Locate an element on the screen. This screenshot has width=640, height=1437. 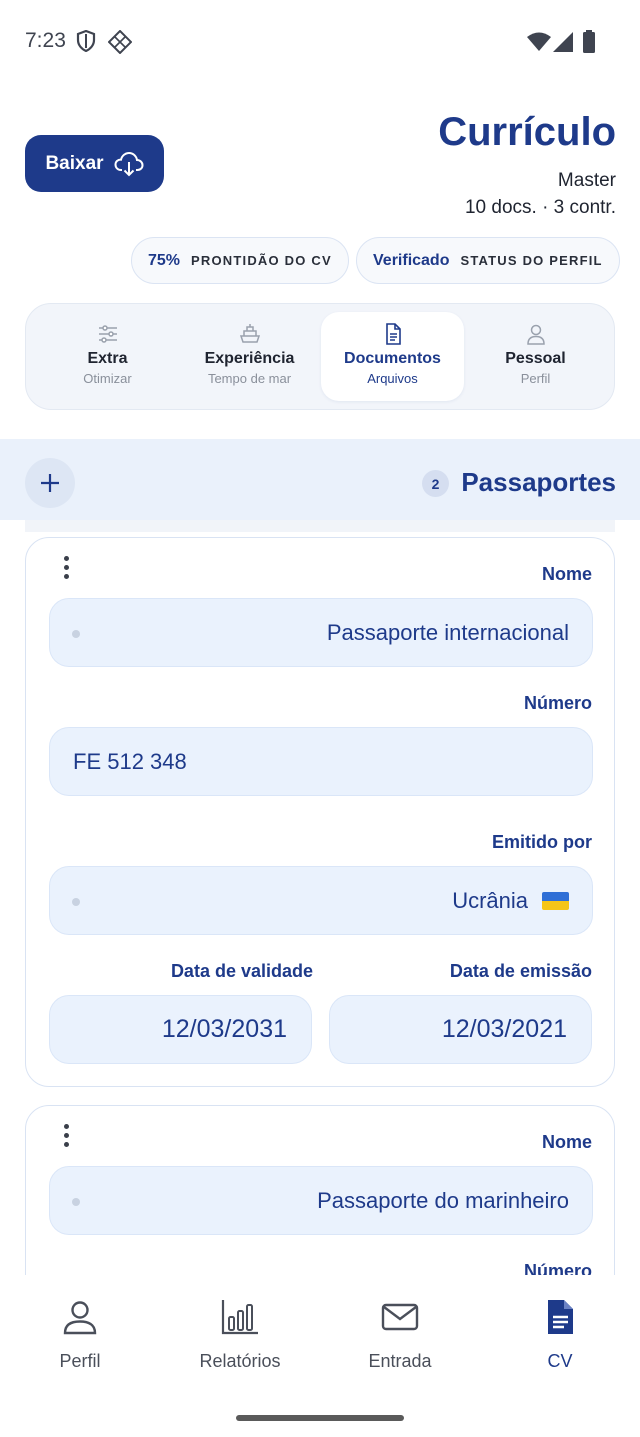
bar-chart-icon is located at coordinates (239, 1317).